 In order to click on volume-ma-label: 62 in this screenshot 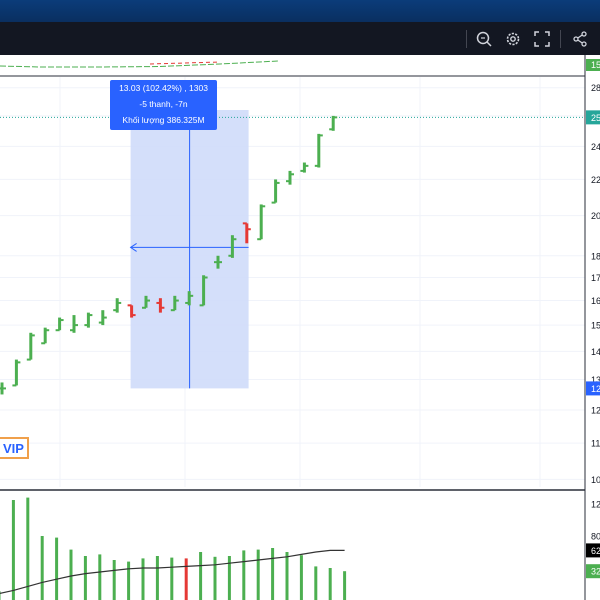, I will do `click(595, 551)`.